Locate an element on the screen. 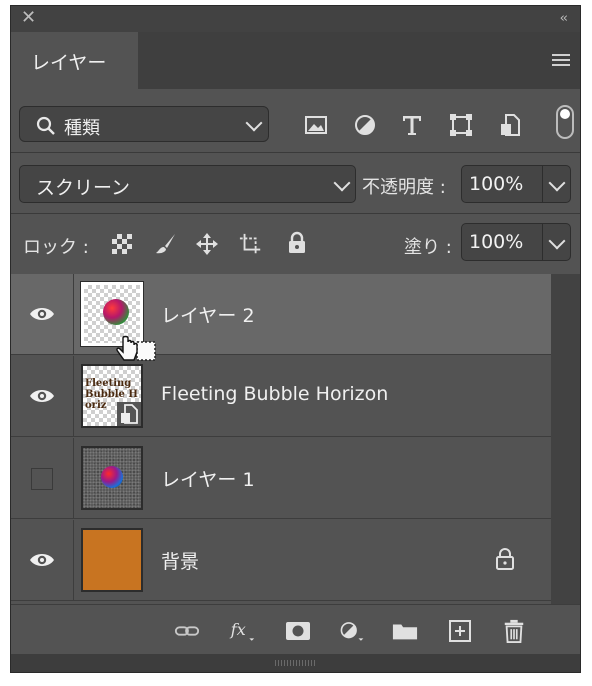 This screenshot has width=592, height=686. new-layer-icon is located at coordinates (460, 631).